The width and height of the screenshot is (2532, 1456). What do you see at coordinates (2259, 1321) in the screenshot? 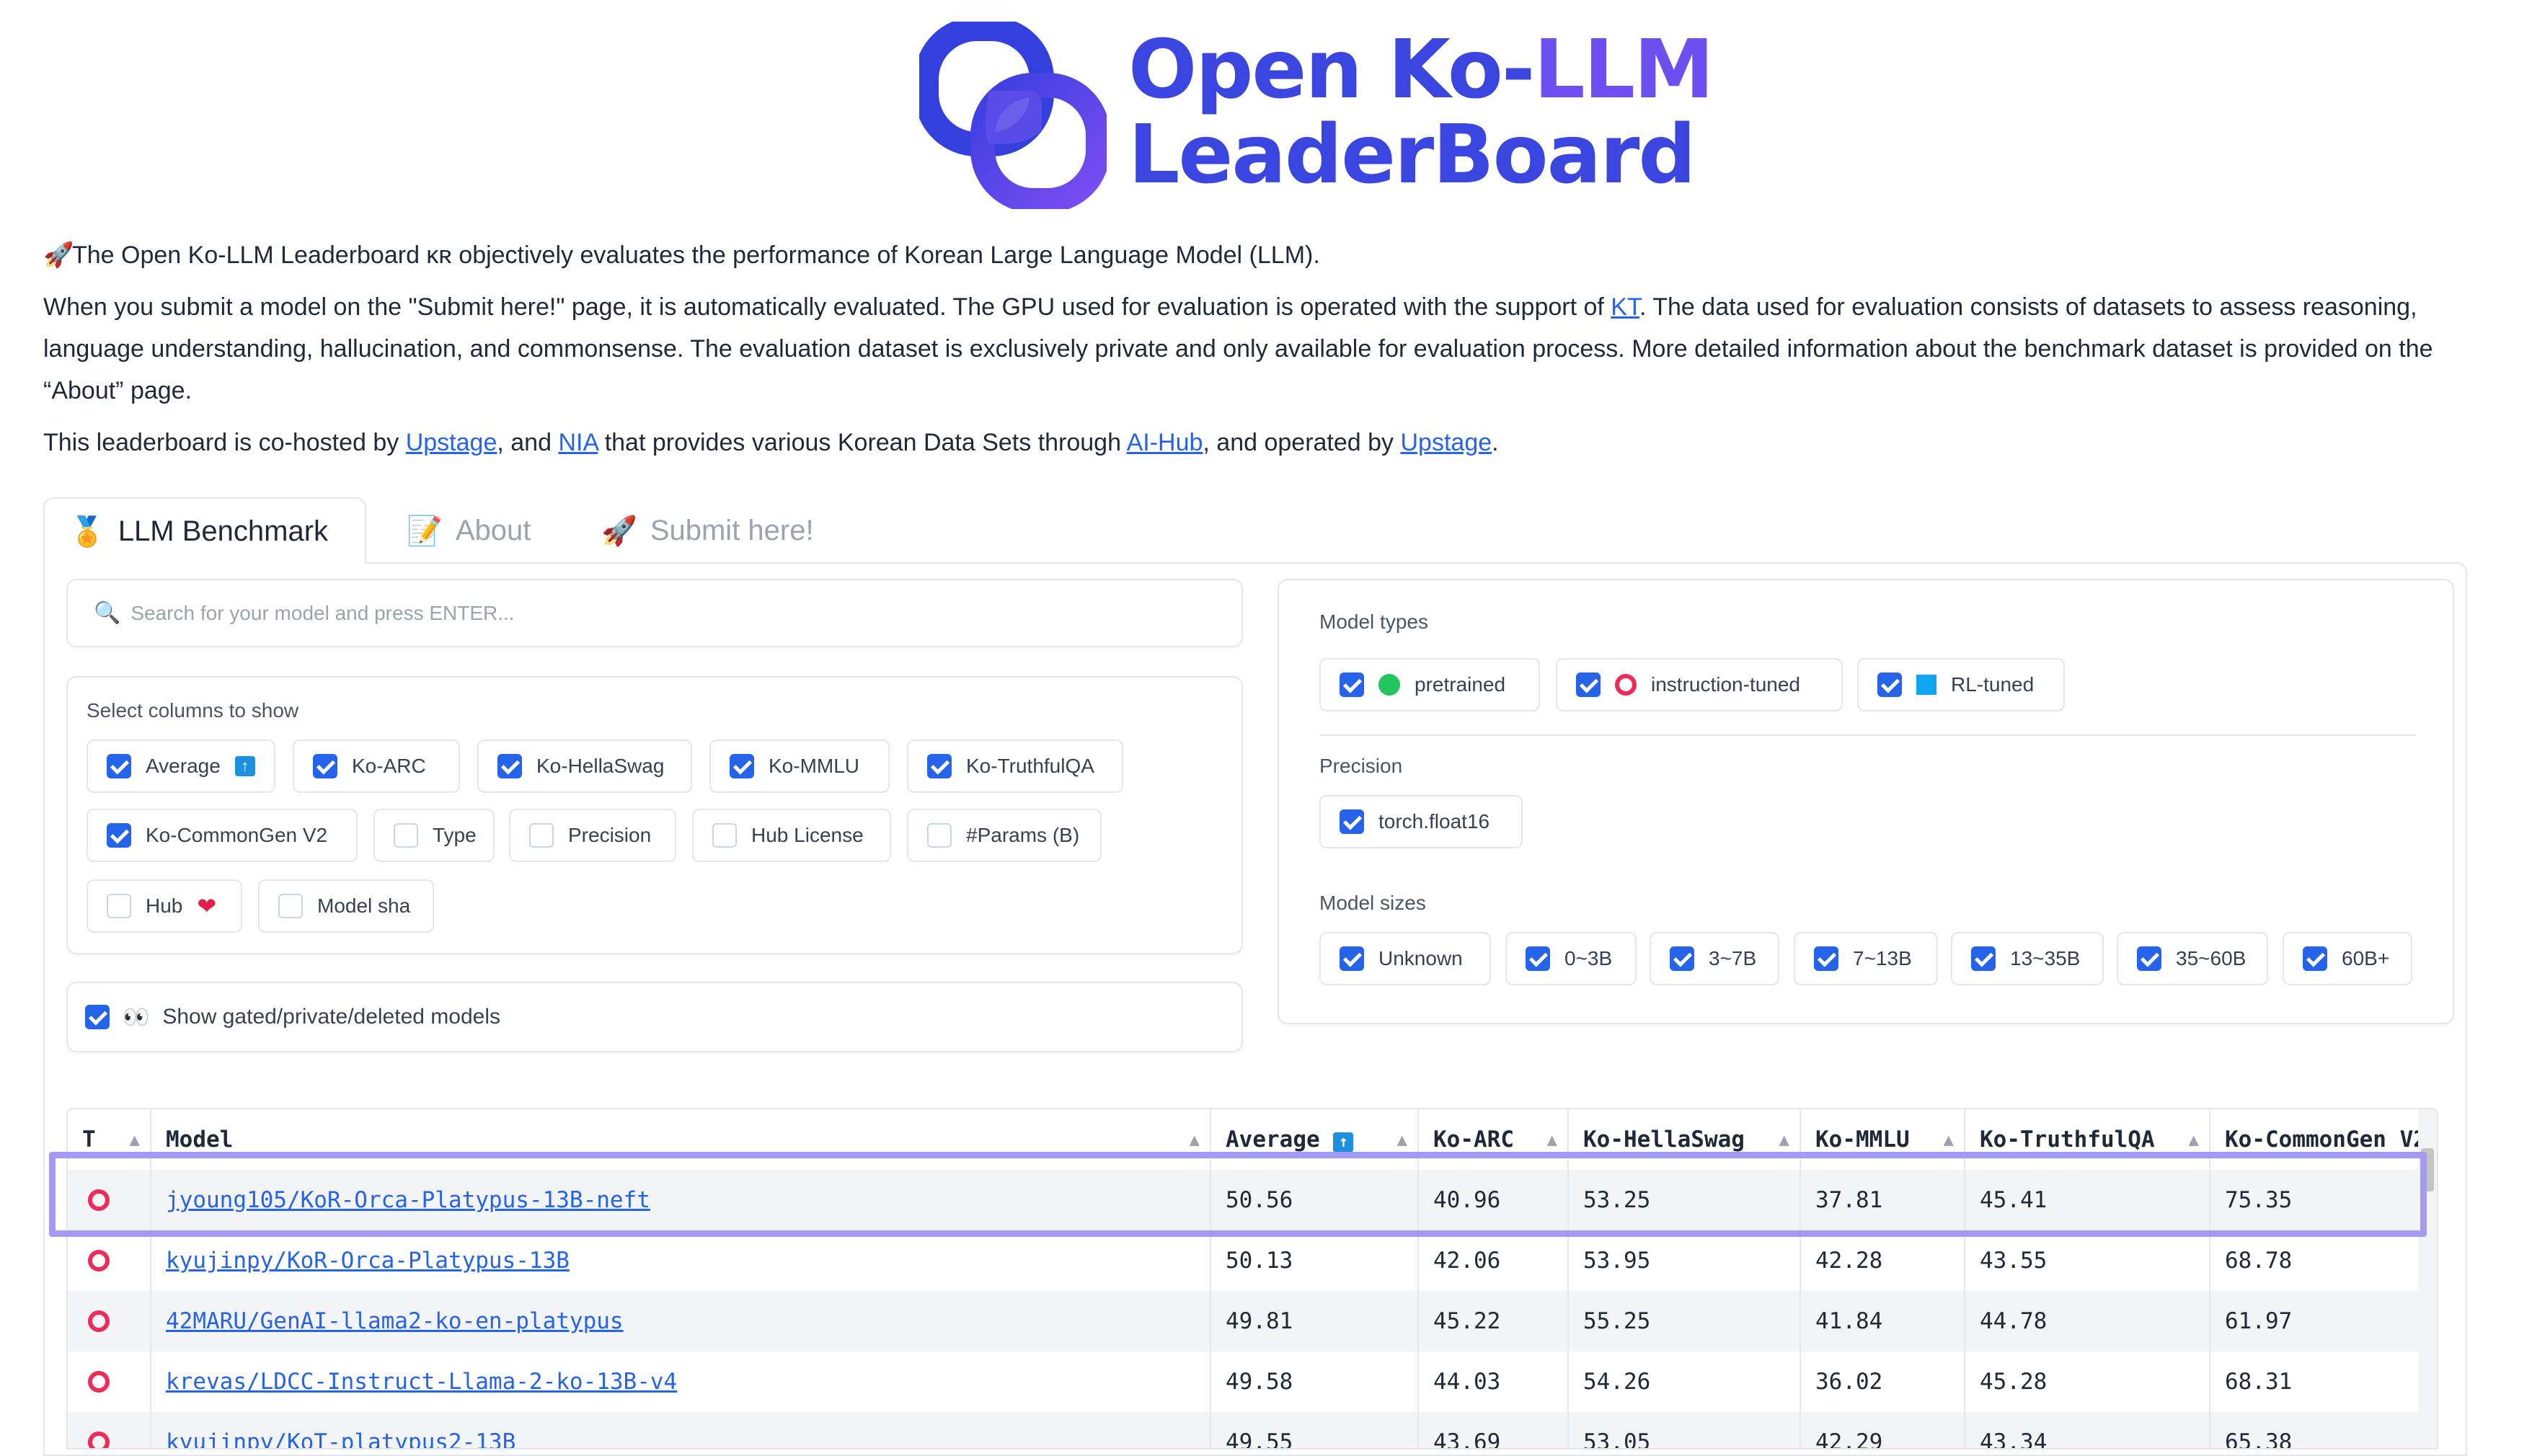
I see `score-value: 61.97` at bounding box center [2259, 1321].